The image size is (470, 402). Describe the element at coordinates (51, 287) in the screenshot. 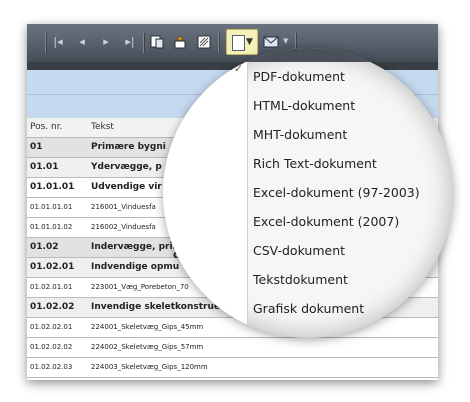

I see `row-pos: 01.02.01.01` at that location.